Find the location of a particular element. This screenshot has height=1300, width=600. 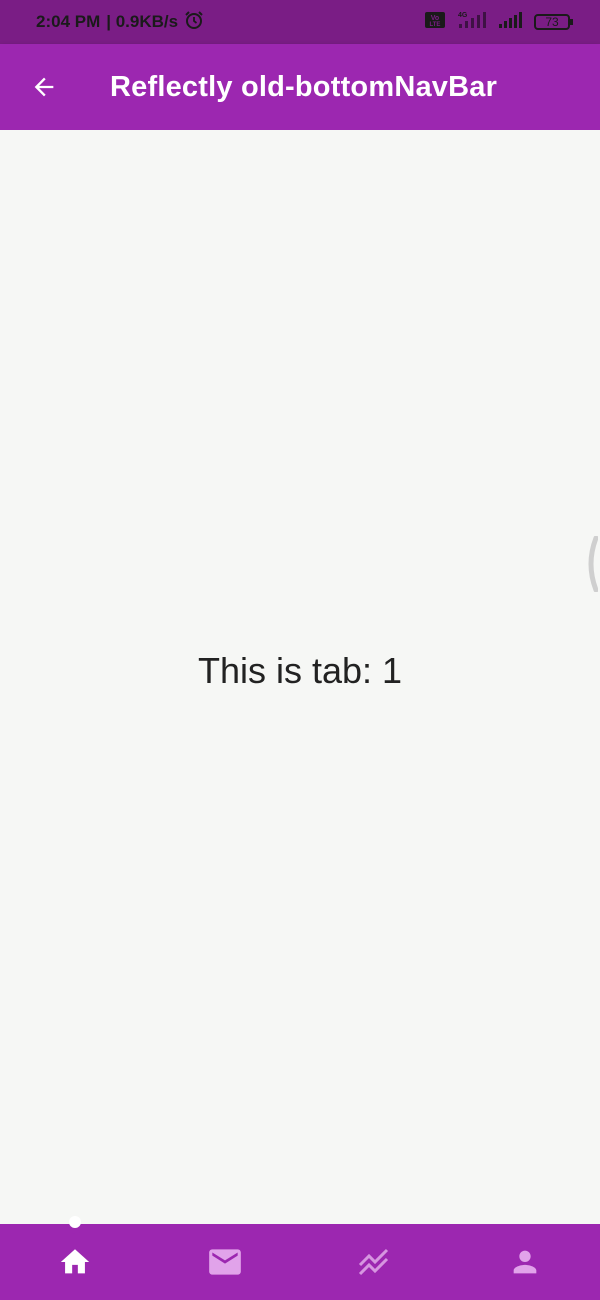

person-icon is located at coordinates (525, 1262).